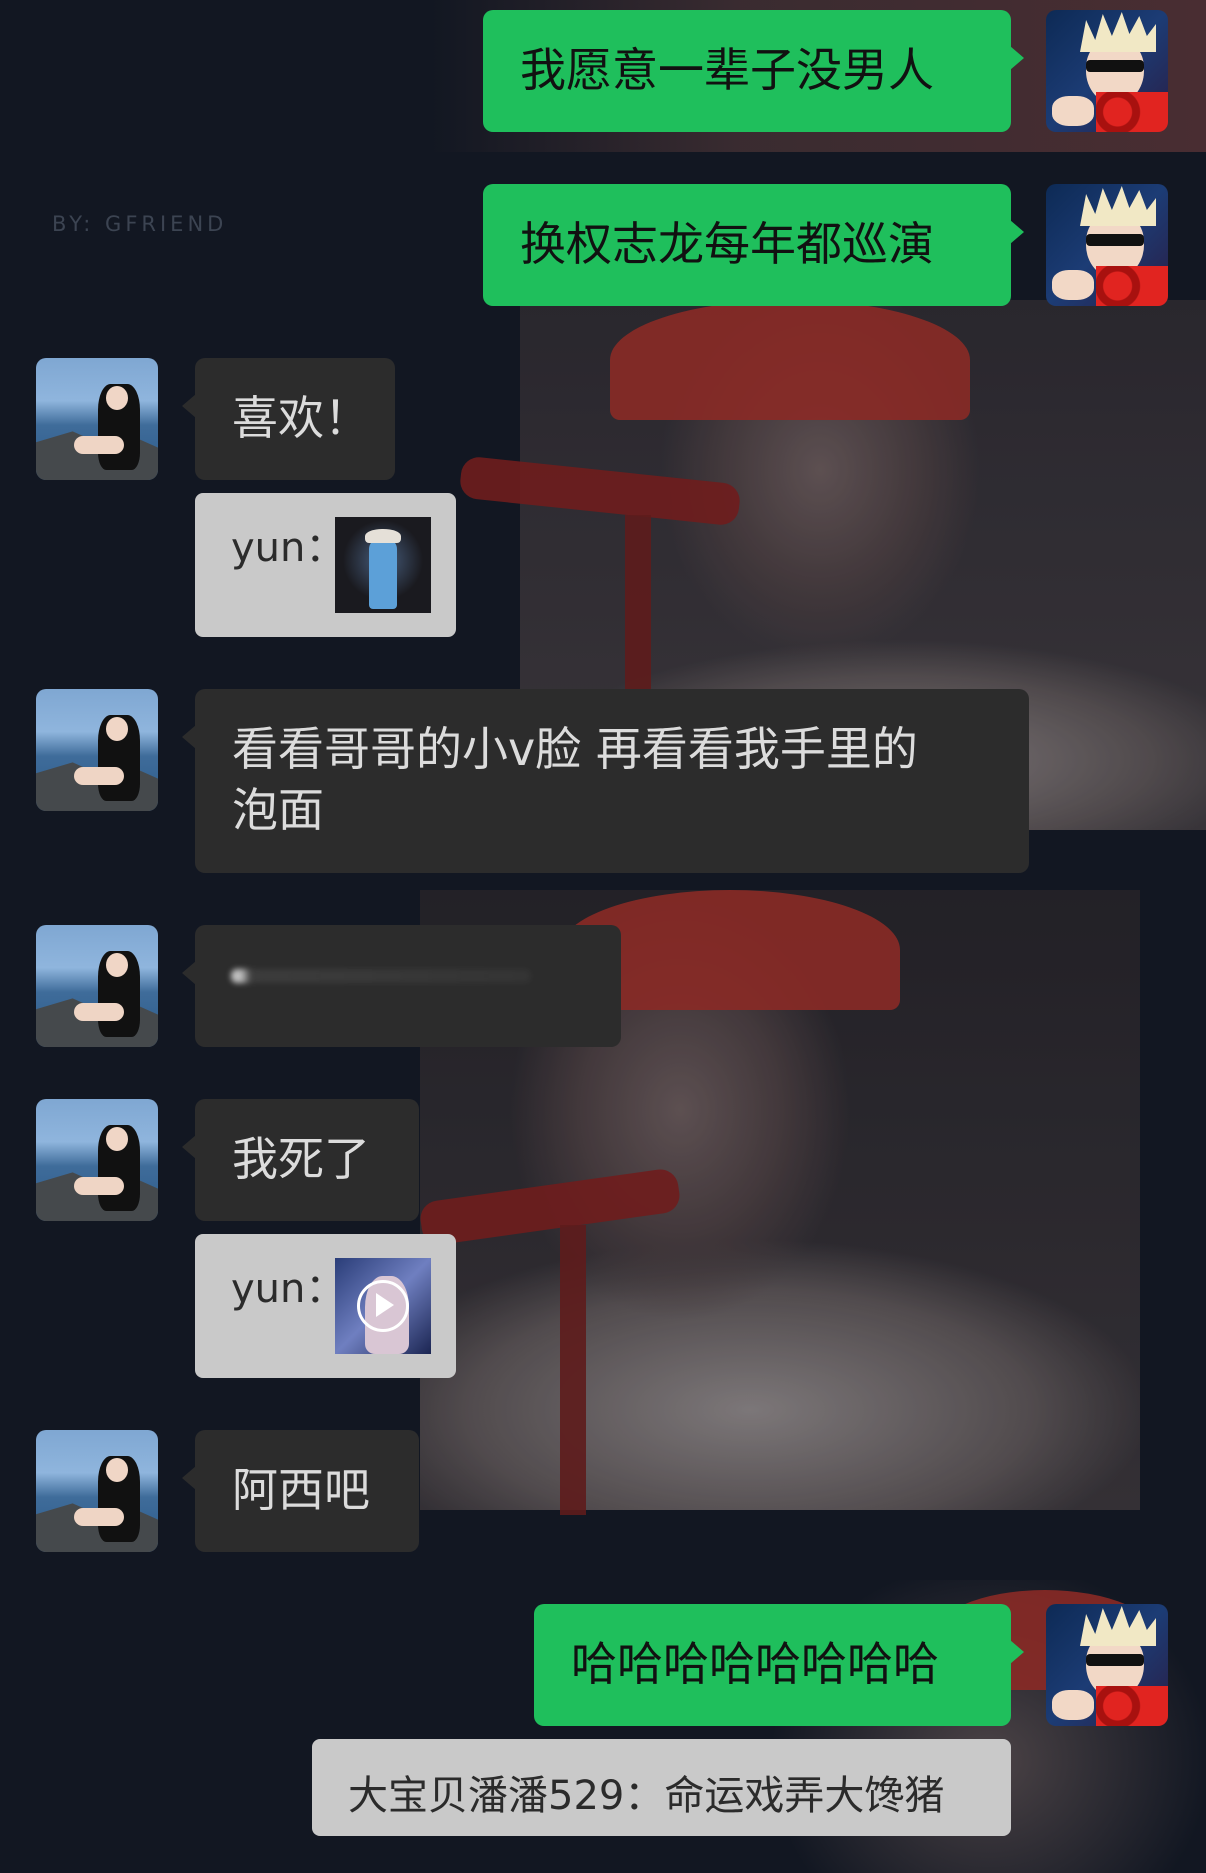  What do you see at coordinates (605, 781) in the screenshot?
I see `message-bubble-other: 看看哥哥的小v脸 再看看我手里的 泡面` at bounding box center [605, 781].